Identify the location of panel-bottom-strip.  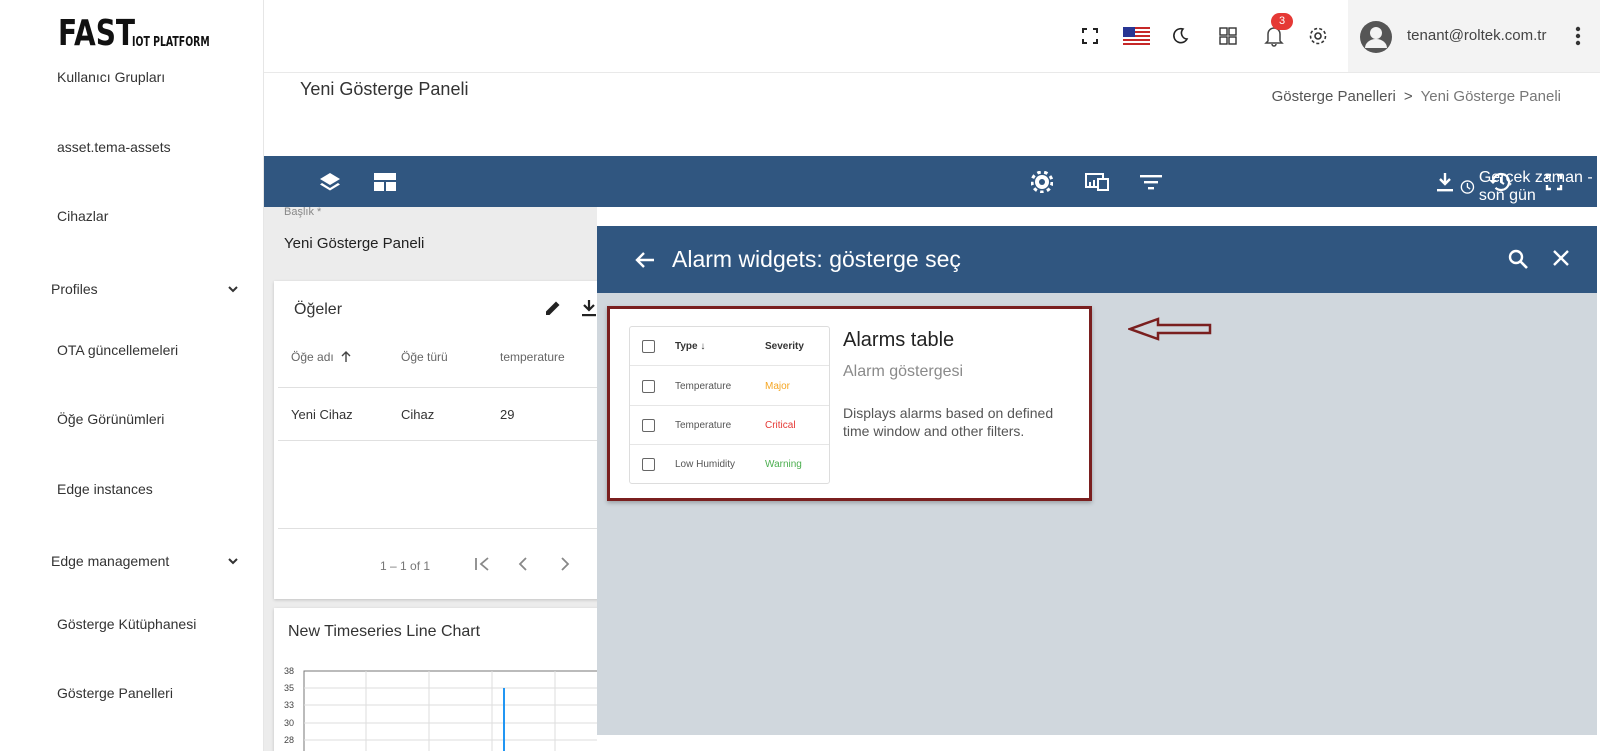
(1097, 743).